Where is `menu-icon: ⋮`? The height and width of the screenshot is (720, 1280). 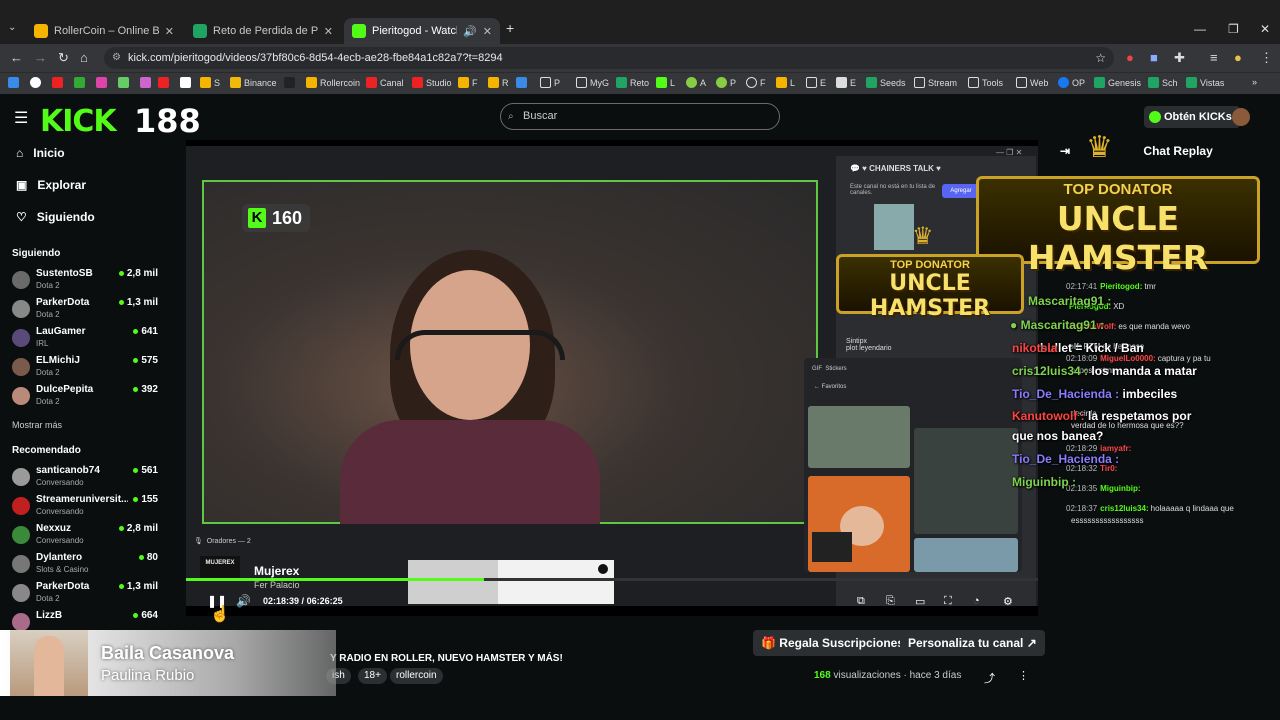 menu-icon: ⋮ is located at coordinates (1266, 58).